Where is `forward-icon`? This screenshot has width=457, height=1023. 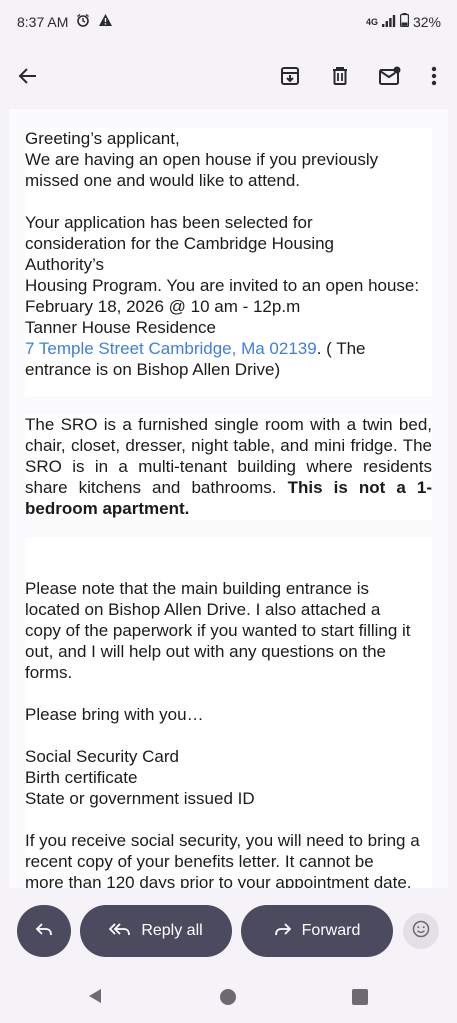
forward-icon is located at coordinates (283, 931).